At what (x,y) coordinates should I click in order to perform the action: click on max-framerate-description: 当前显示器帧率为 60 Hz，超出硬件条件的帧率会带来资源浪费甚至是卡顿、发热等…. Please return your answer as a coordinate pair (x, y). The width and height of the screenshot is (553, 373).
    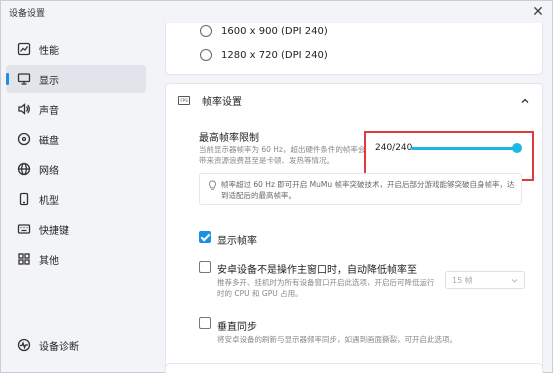
    Looking at the image, I should click on (282, 155).